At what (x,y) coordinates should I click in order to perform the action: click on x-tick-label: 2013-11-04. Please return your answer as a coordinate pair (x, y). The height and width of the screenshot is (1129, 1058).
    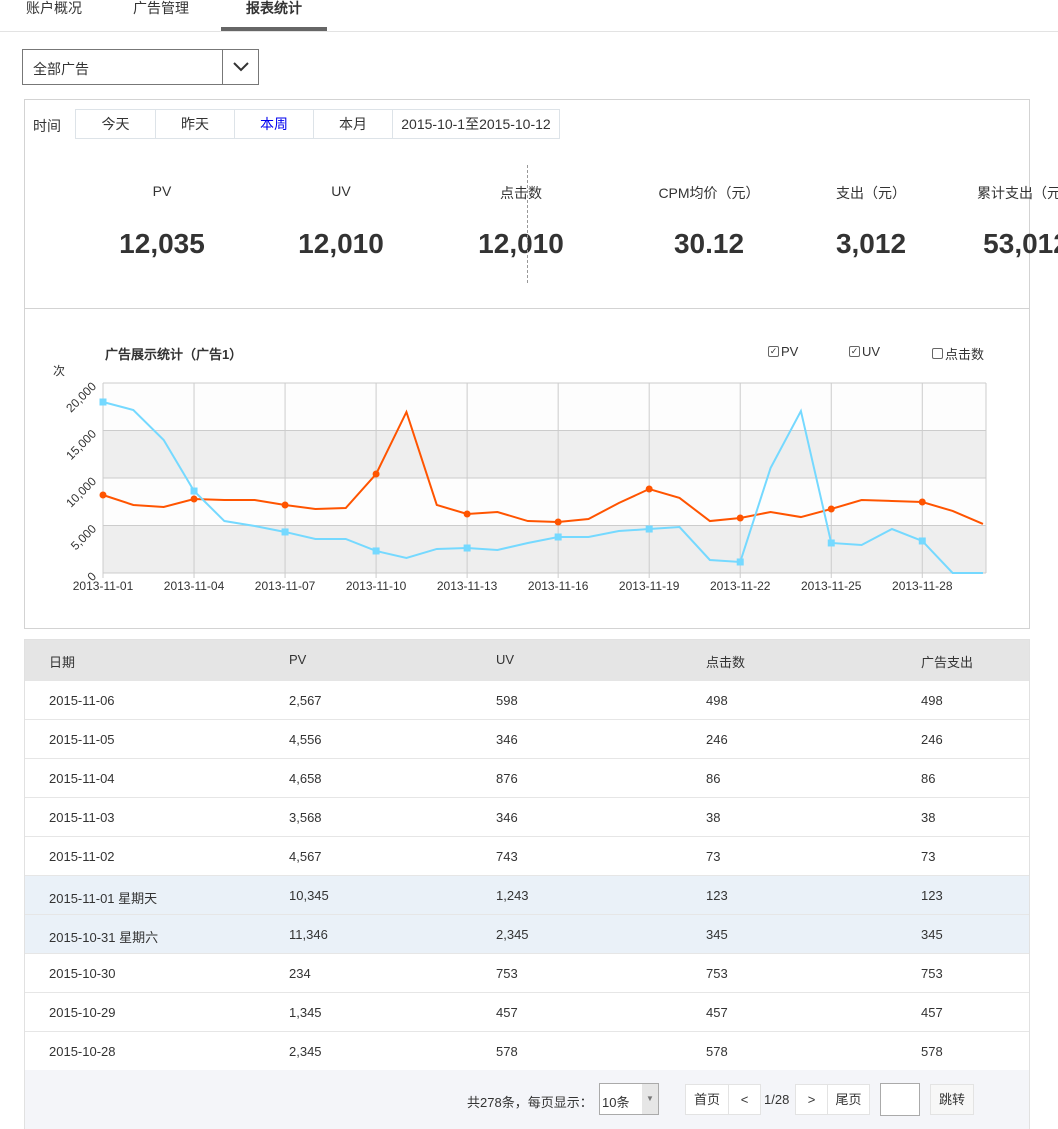
    Looking at the image, I should click on (194, 586).